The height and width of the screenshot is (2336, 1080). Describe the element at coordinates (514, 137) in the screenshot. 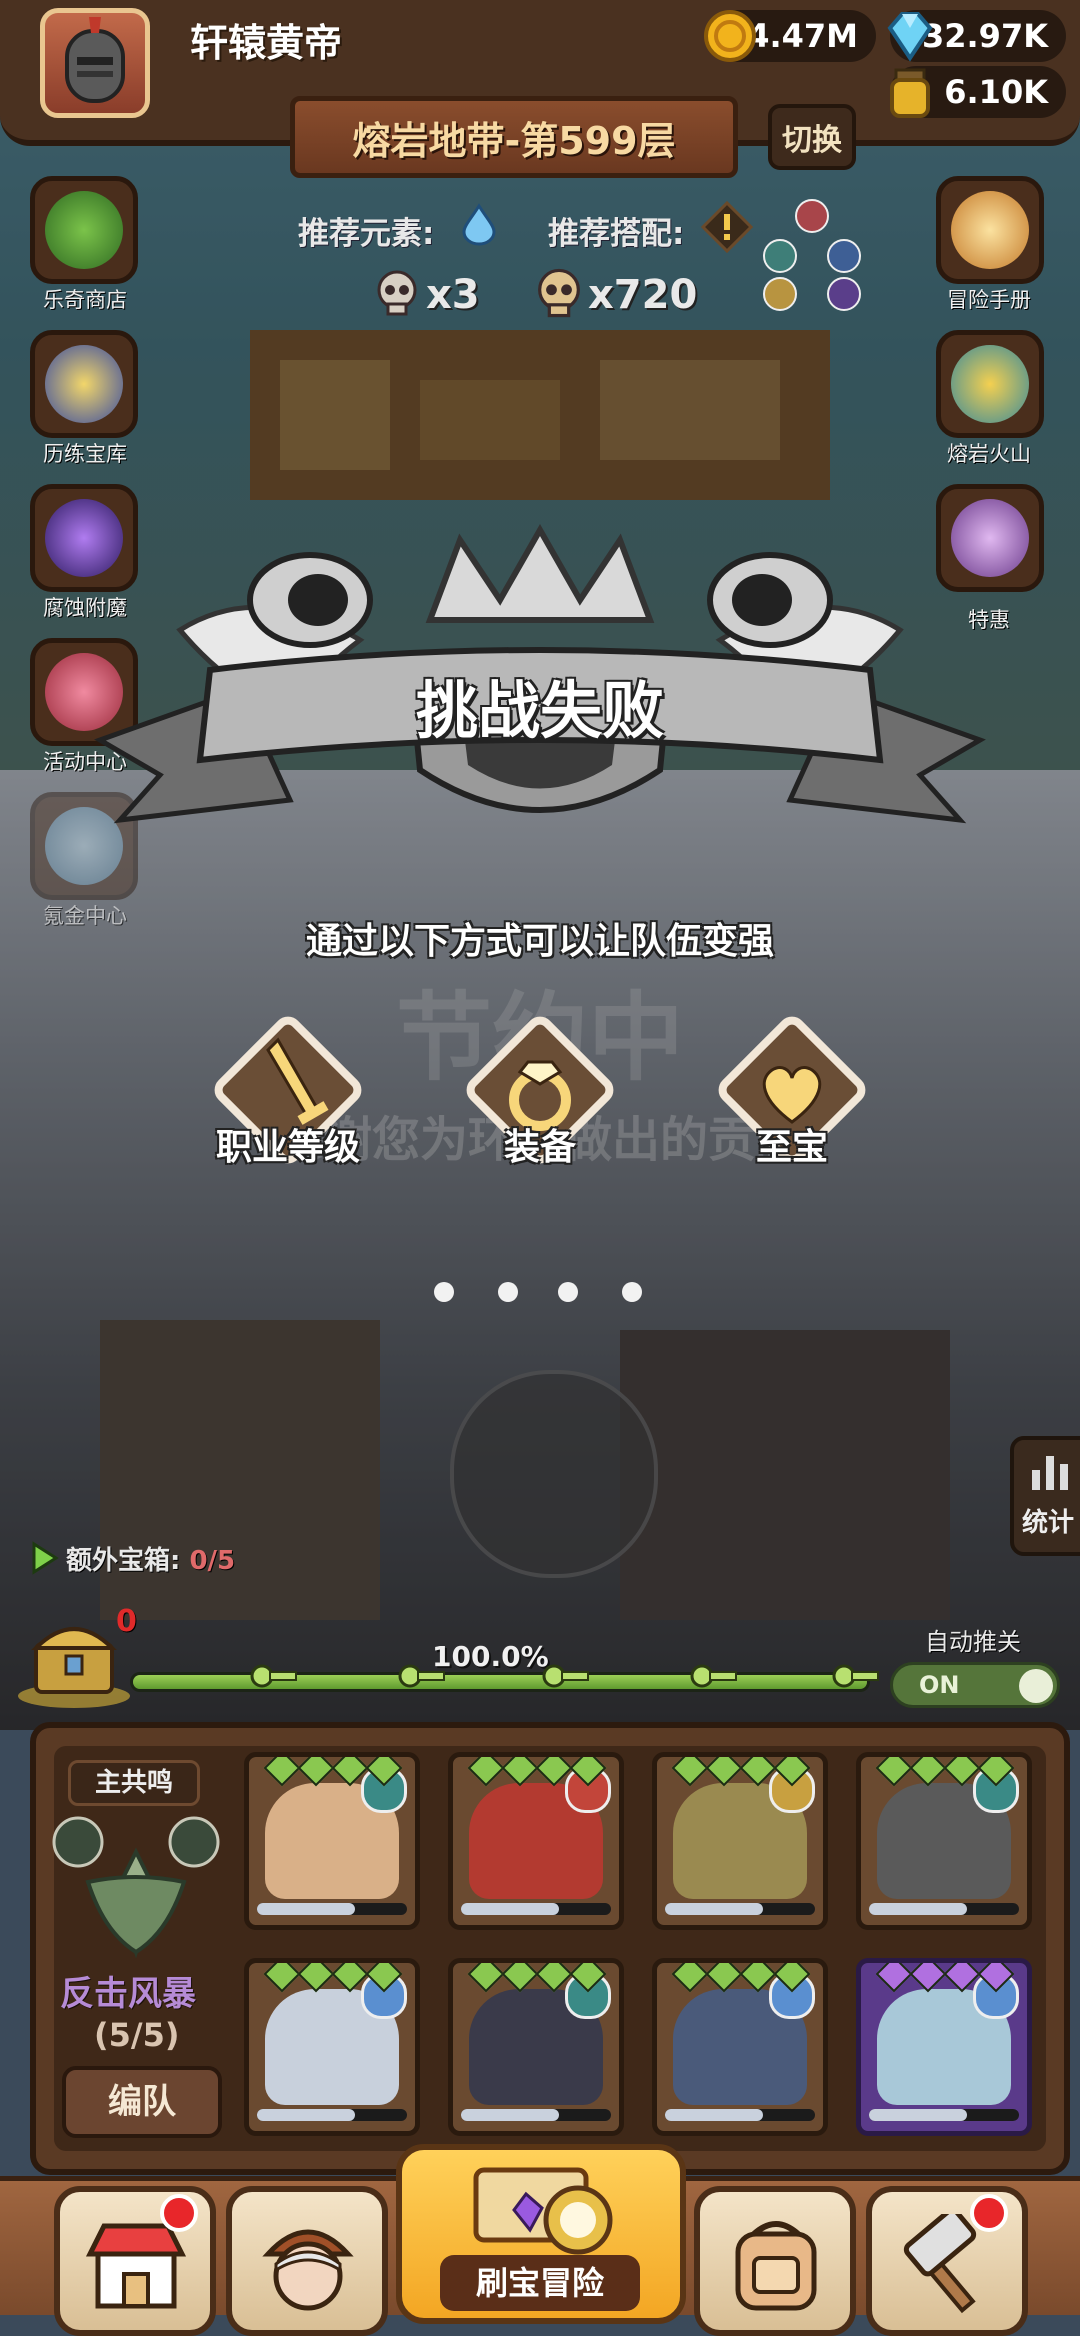

I see `stage-title: 熔岩地带-第599层` at that location.